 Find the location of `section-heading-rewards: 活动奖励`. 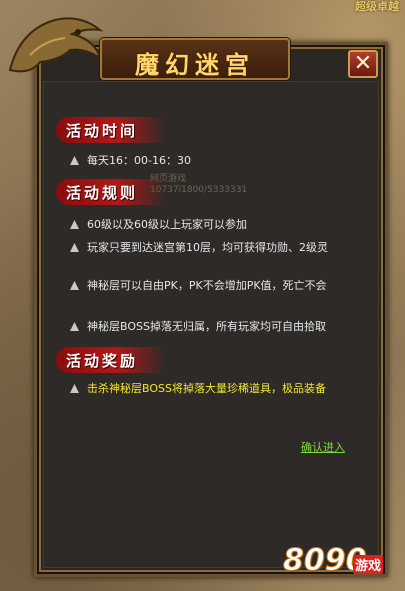

section-heading-rewards: 活动奖励 is located at coordinates (116, 360).